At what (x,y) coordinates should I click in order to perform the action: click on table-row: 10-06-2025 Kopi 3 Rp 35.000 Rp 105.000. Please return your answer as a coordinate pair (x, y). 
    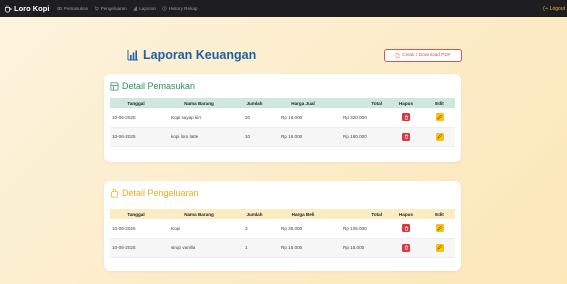
    Looking at the image, I should click on (282, 228).